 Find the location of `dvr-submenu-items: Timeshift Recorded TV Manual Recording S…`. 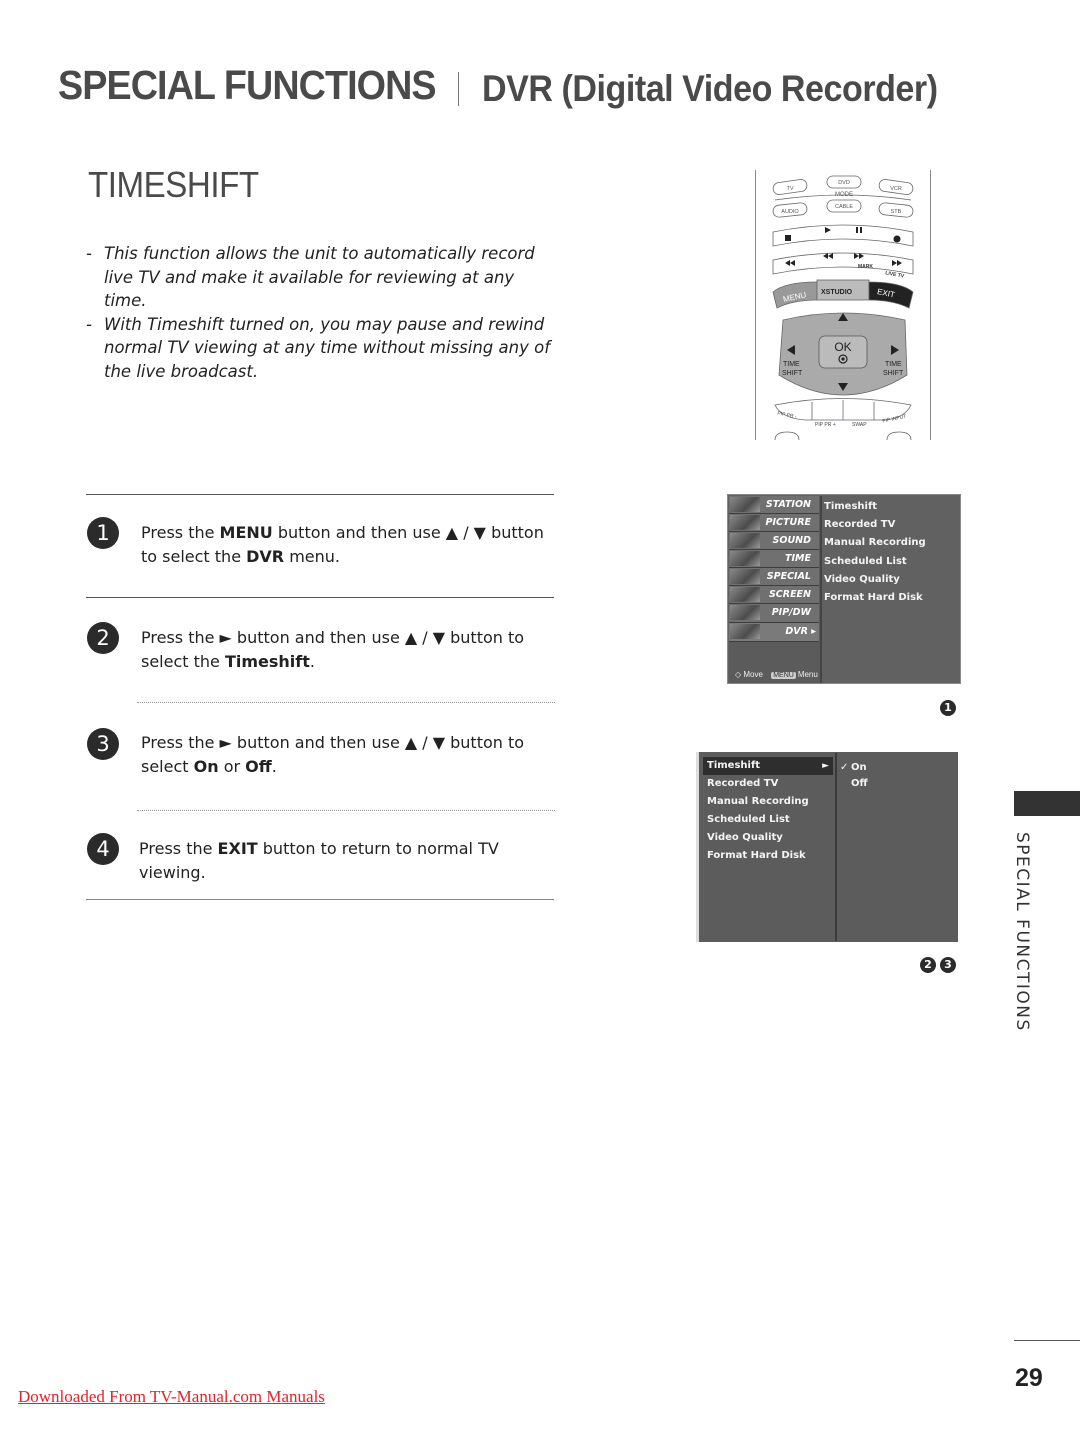

dvr-submenu-items: Timeshift Recorded TV Manual Recording S… is located at coordinates (875, 552).